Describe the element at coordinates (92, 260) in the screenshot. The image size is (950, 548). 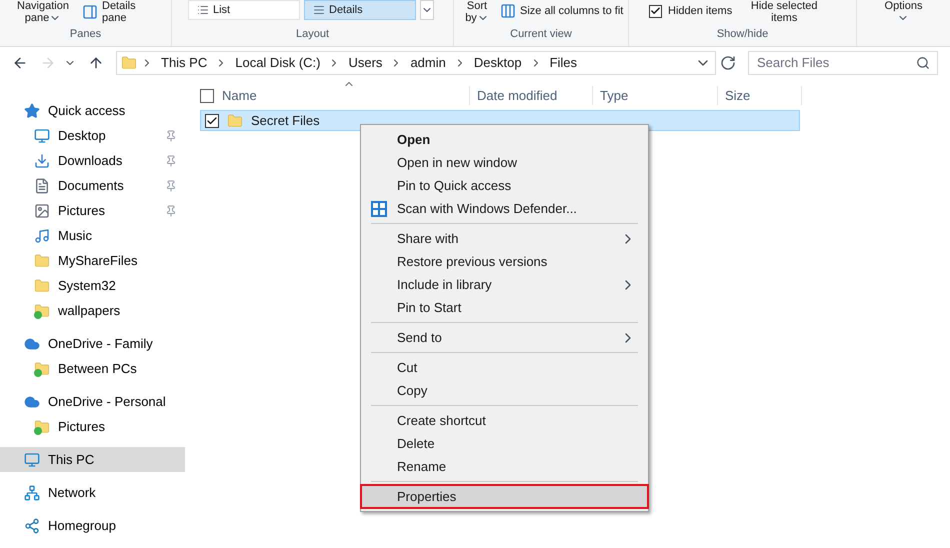
I see `sidebar-item: MyShareFiles` at that location.